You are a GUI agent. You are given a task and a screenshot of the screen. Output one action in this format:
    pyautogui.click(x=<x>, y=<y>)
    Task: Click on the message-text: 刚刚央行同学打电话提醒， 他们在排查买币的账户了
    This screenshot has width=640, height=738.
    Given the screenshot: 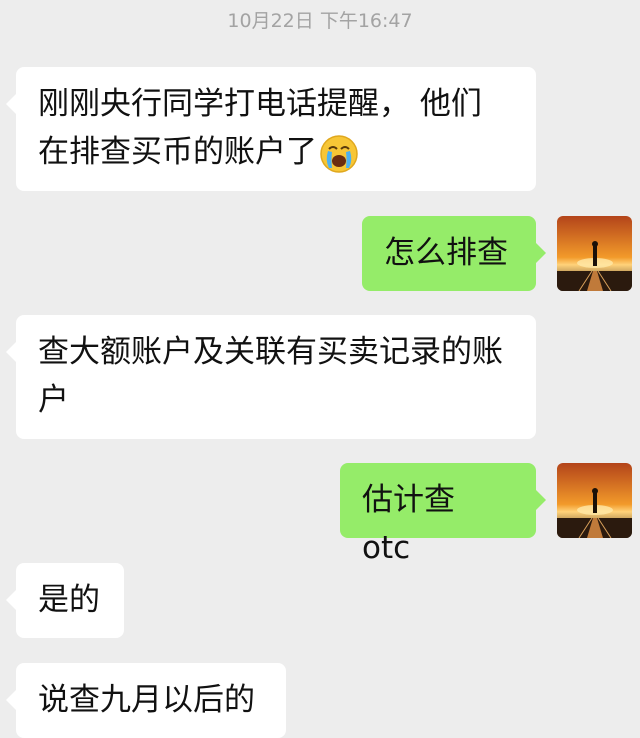 What is the action you would take?
    pyautogui.click(x=260, y=128)
    